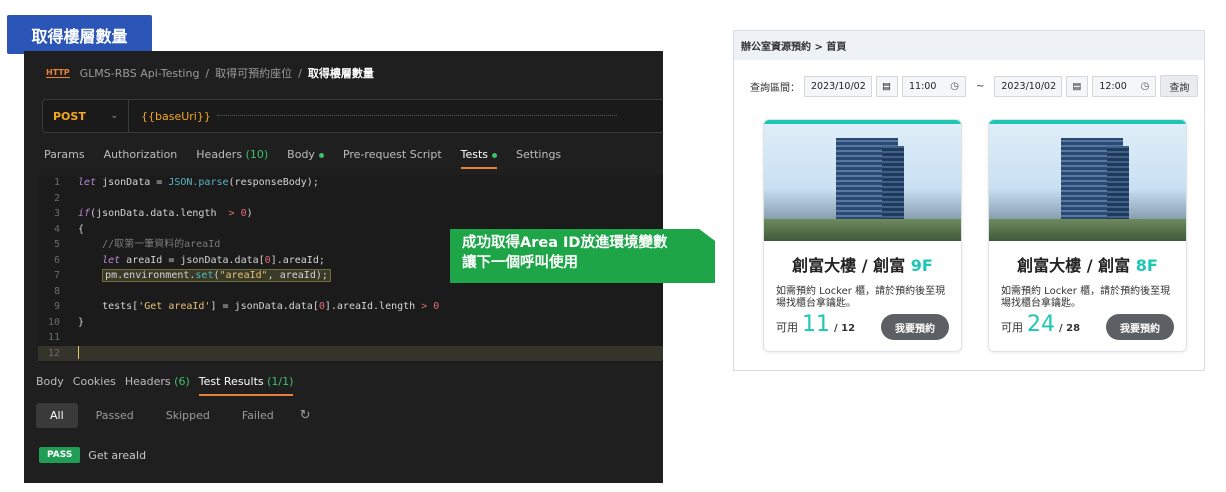 The image size is (1226, 492). I want to click on breadcrumb-folder: 取得可預約座位, so click(253, 73).